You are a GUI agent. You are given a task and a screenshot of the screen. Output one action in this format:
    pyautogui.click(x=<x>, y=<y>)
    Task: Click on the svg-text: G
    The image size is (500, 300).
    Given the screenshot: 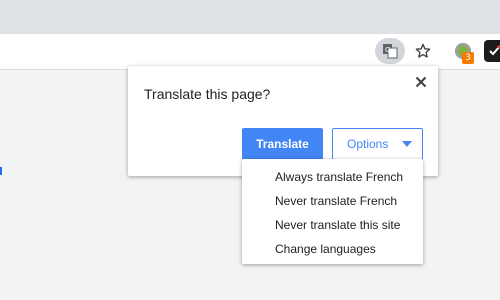 What is the action you would take?
    pyautogui.click(x=387, y=50)
    